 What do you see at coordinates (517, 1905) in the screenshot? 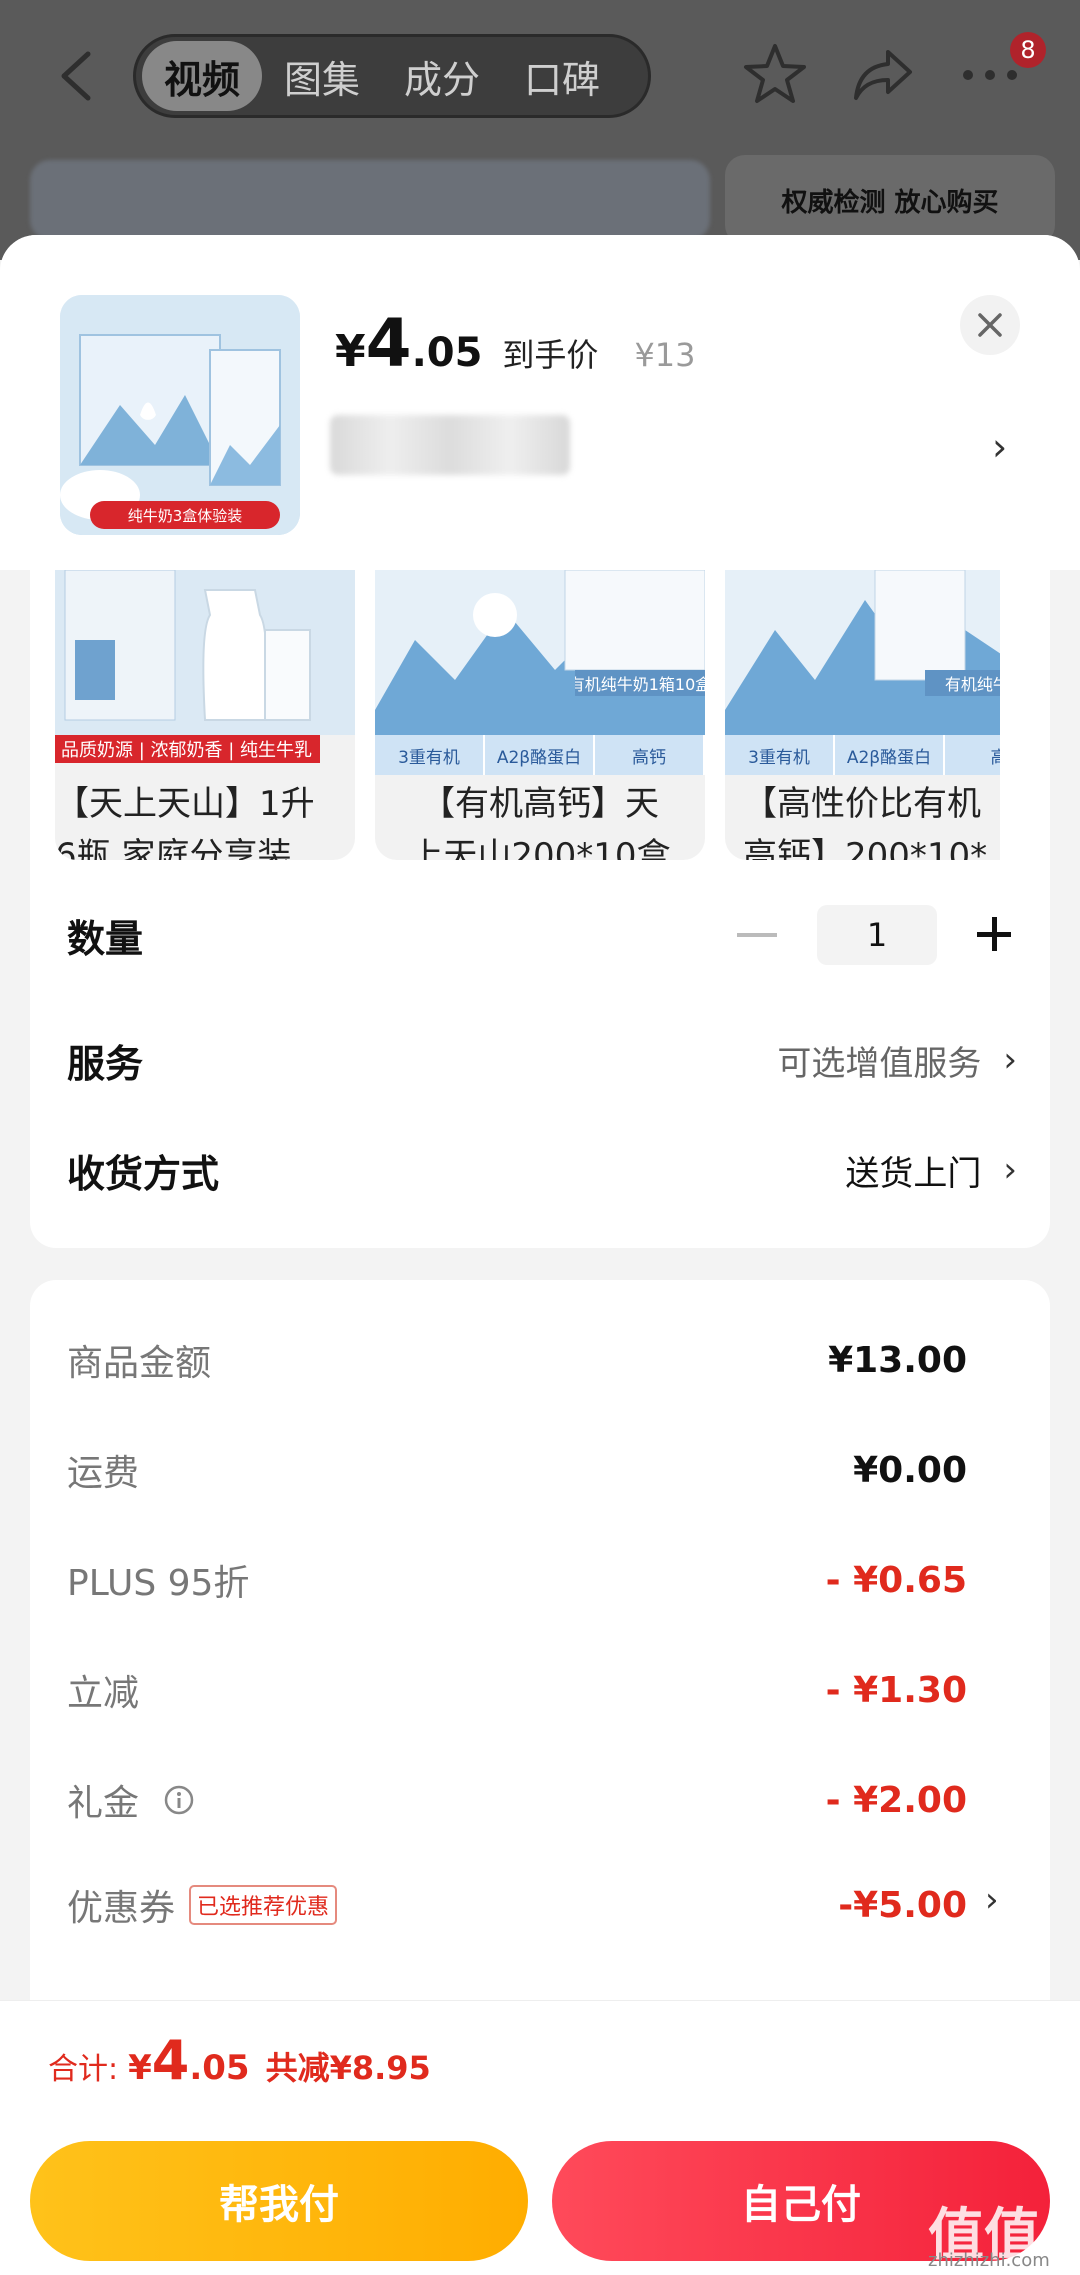
I see `coupon-row: 优惠券 已选推荐优惠 -¥5.00` at bounding box center [517, 1905].